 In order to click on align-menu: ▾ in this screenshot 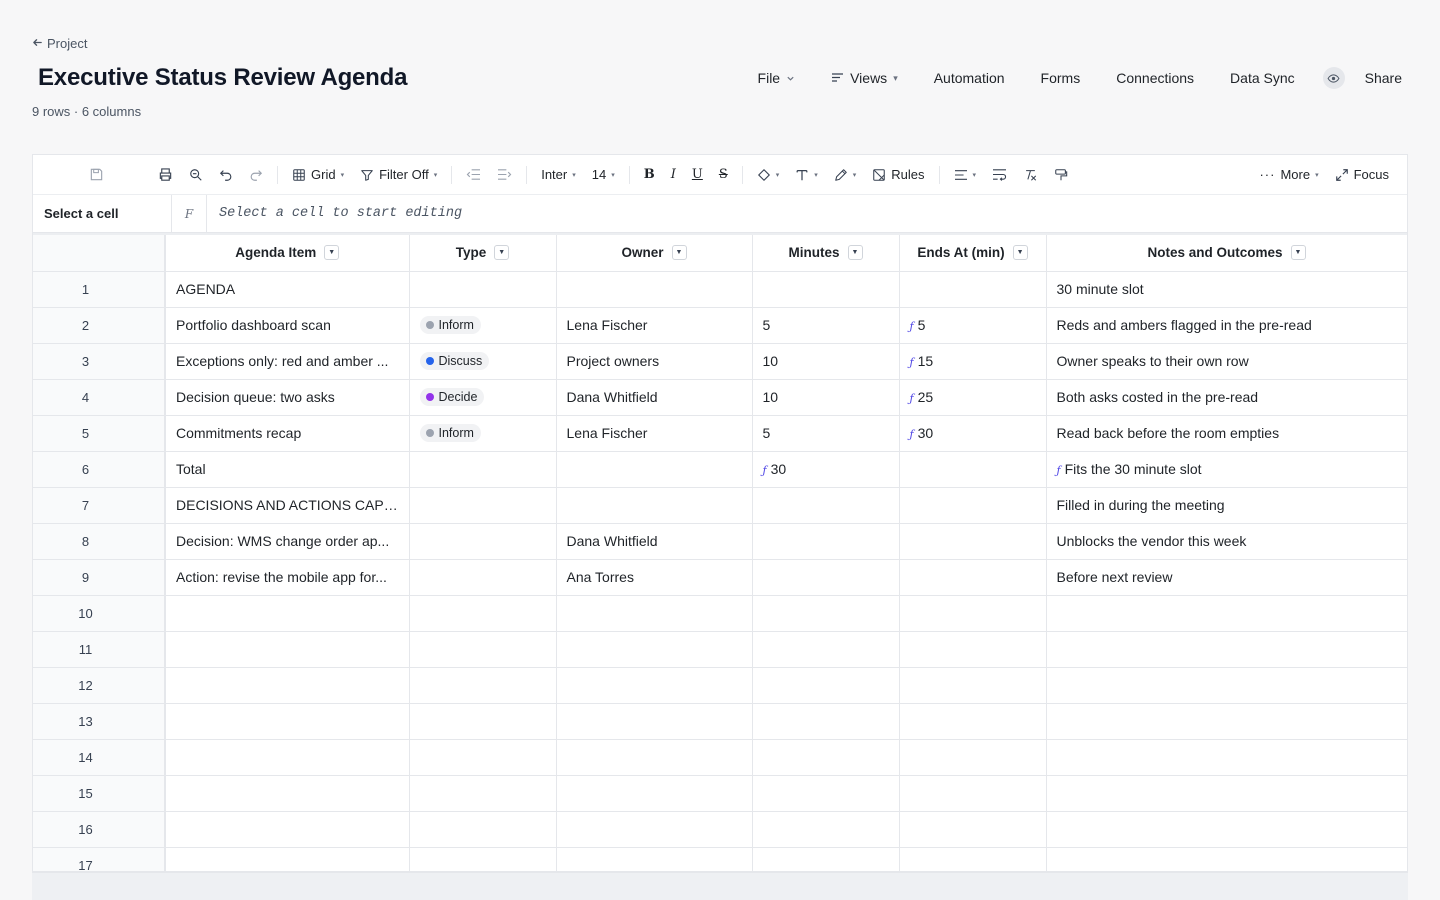, I will do `click(965, 175)`.